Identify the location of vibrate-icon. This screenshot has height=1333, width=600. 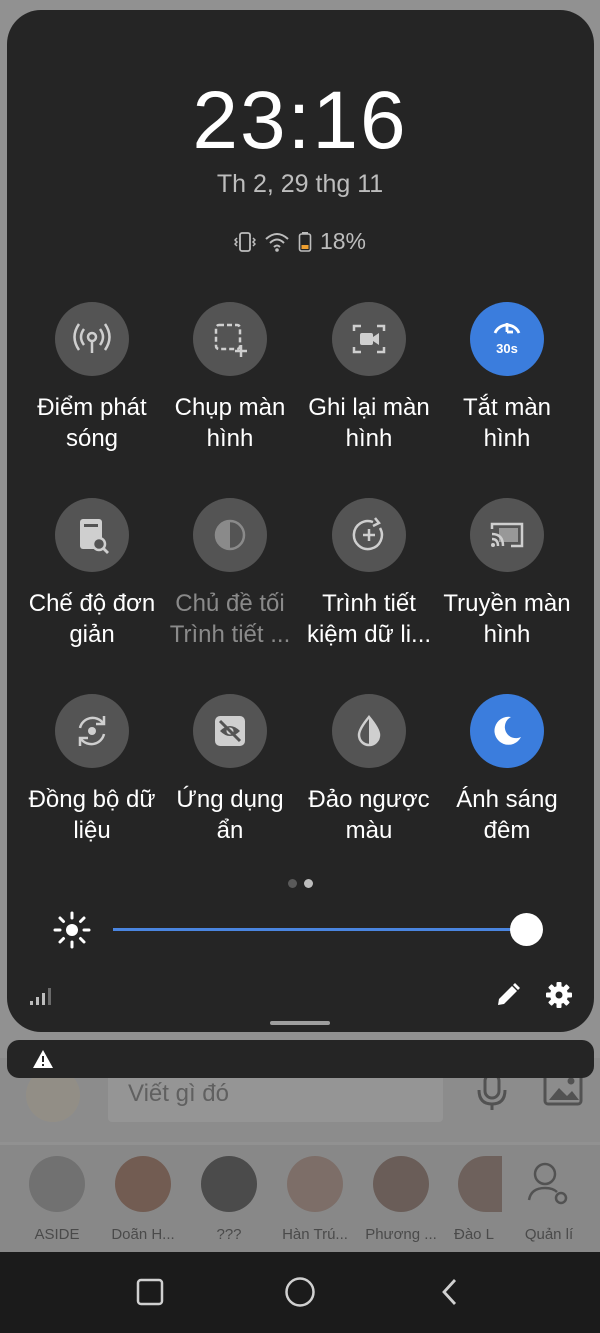
(244, 241).